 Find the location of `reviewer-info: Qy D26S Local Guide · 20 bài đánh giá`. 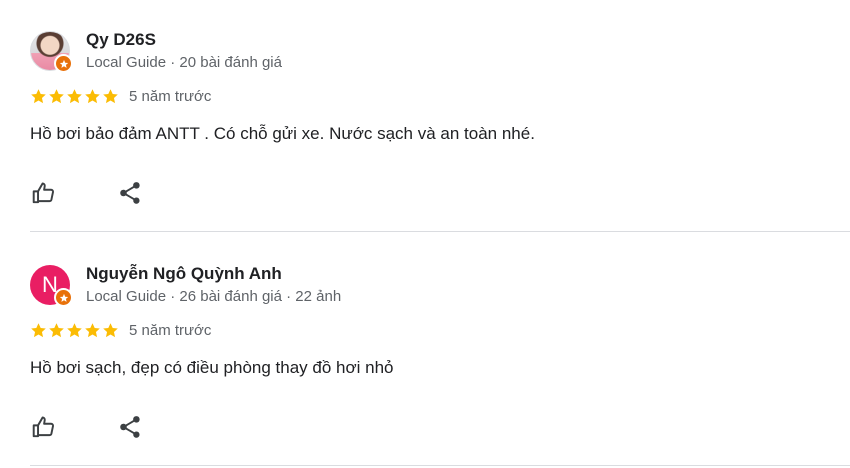

reviewer-info: Qy D26S Local Guide · 20 bài đánh giá is located at coordinates (184, 51).